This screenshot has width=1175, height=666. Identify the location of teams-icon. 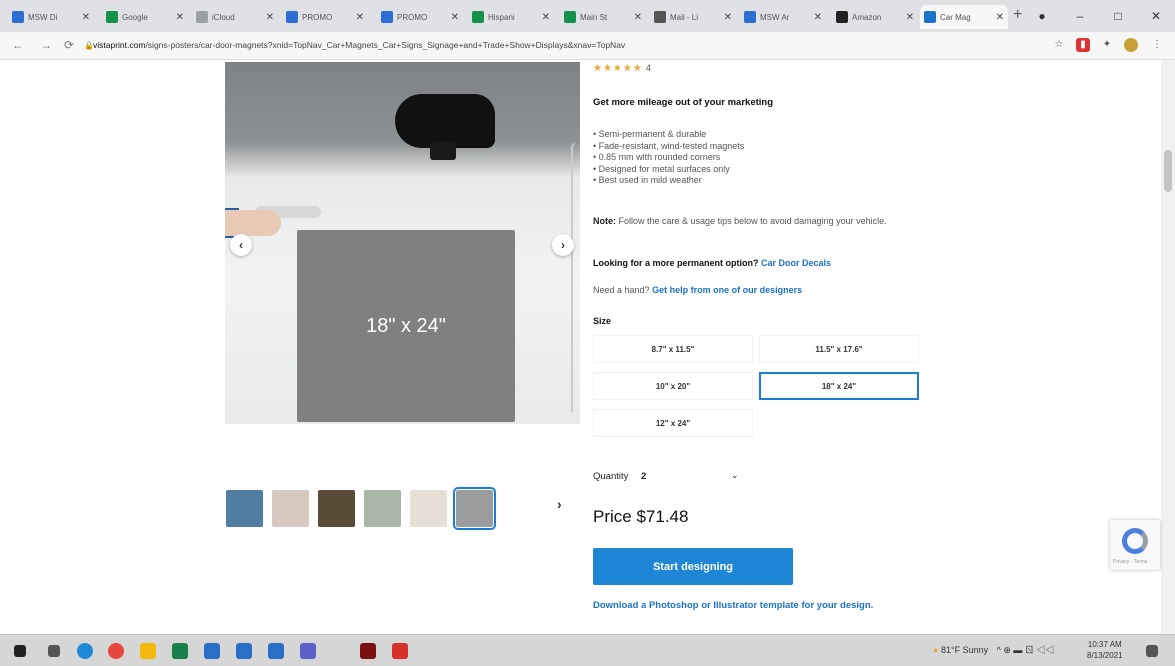
(308, 651).